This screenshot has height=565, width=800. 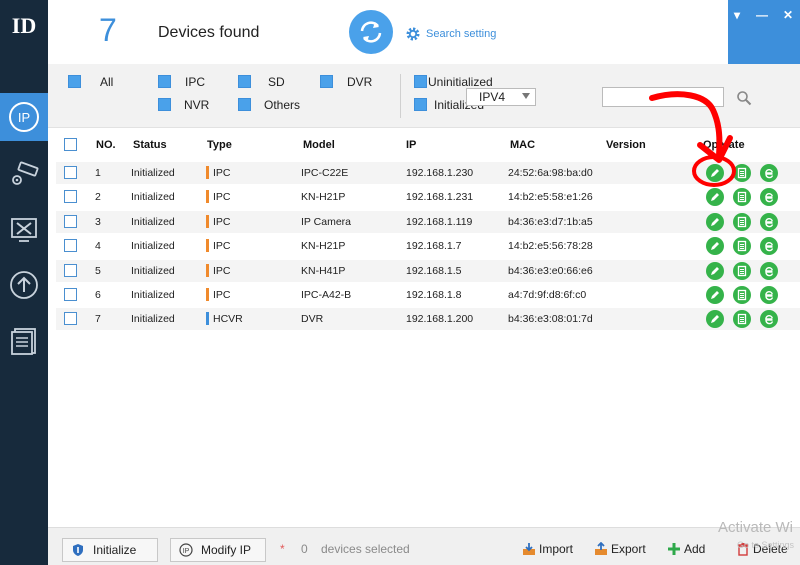 What do you see at coordinates (74, 81) in the screenshot?
I see `filter-all-checkbox` at bounding box center [74, 81].